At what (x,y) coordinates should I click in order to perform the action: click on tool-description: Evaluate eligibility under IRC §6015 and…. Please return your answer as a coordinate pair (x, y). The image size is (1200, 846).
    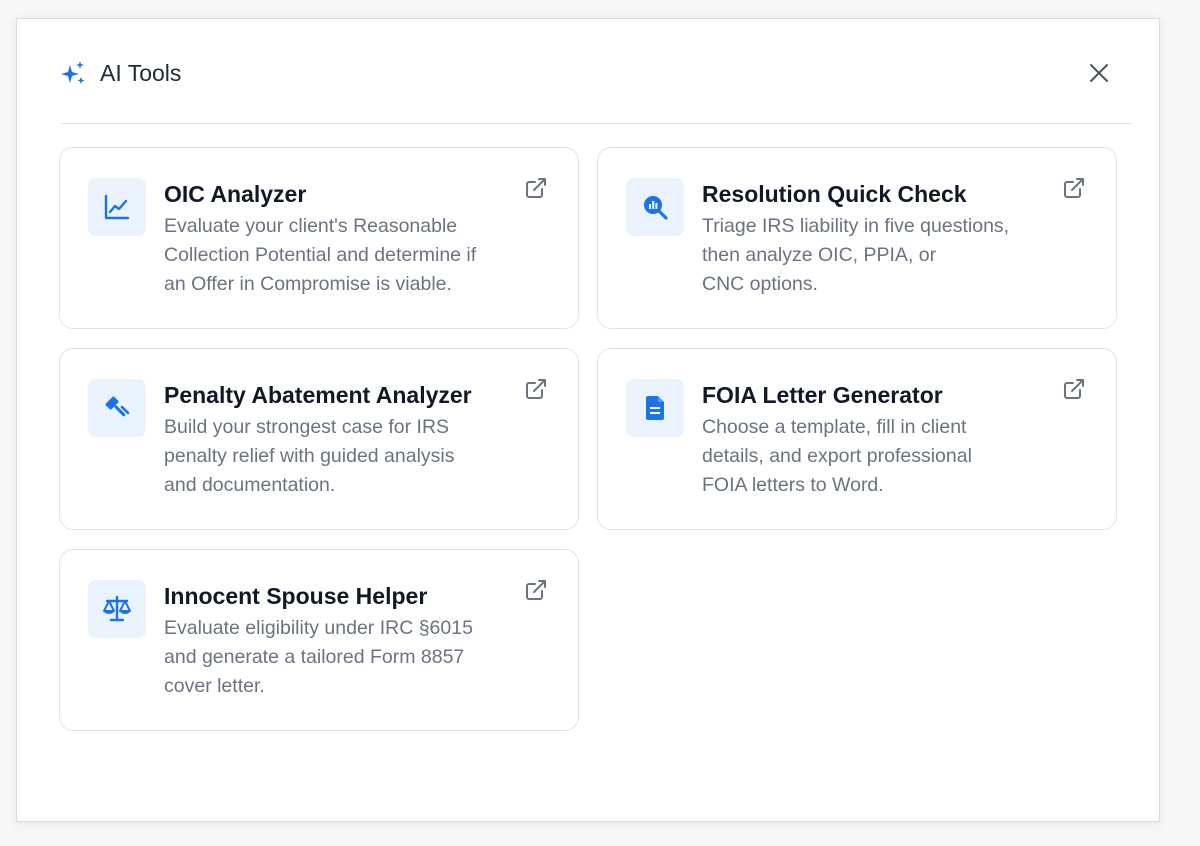
    Looking at the image, I should click on (318, 657).